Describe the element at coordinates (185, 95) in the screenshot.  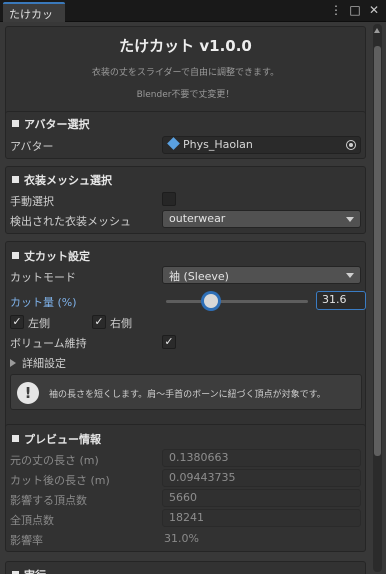
I see `app-tagline: Blender不要で丈変更！` at that location.